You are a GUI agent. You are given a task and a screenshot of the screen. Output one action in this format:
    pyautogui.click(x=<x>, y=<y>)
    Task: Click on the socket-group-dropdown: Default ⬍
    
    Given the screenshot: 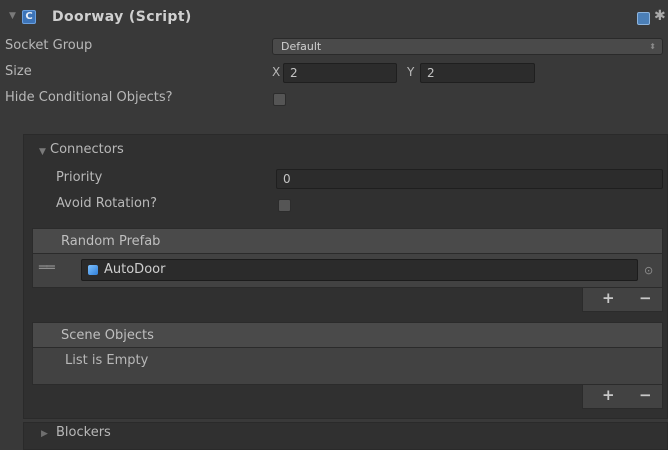 What is the action you would take?
    pyautogui.click(x=467, y=46)
    